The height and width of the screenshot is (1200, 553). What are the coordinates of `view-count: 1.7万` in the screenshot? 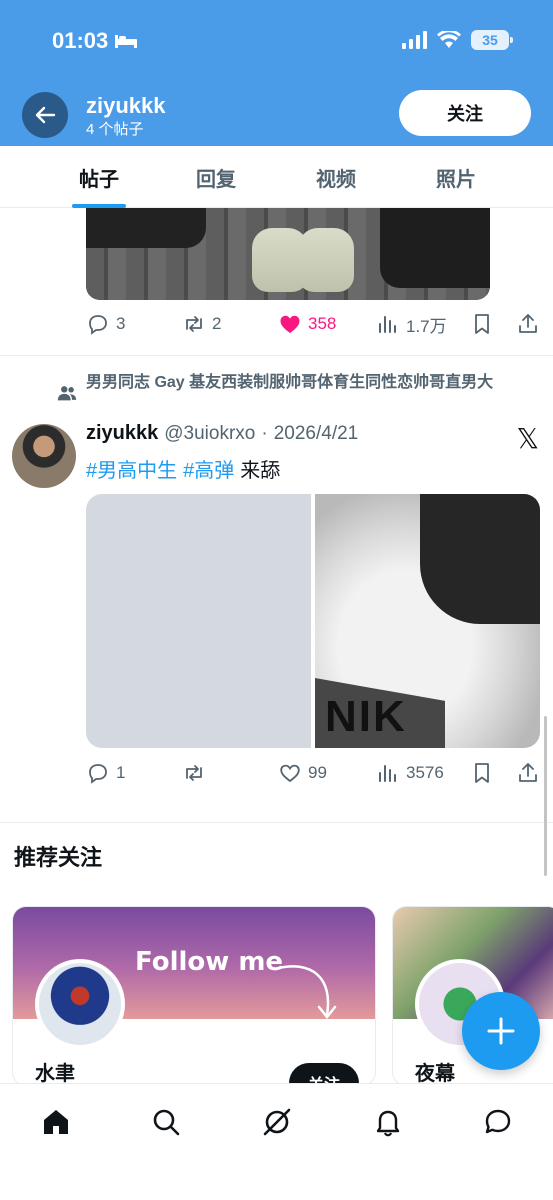 It's located at (426, 326).